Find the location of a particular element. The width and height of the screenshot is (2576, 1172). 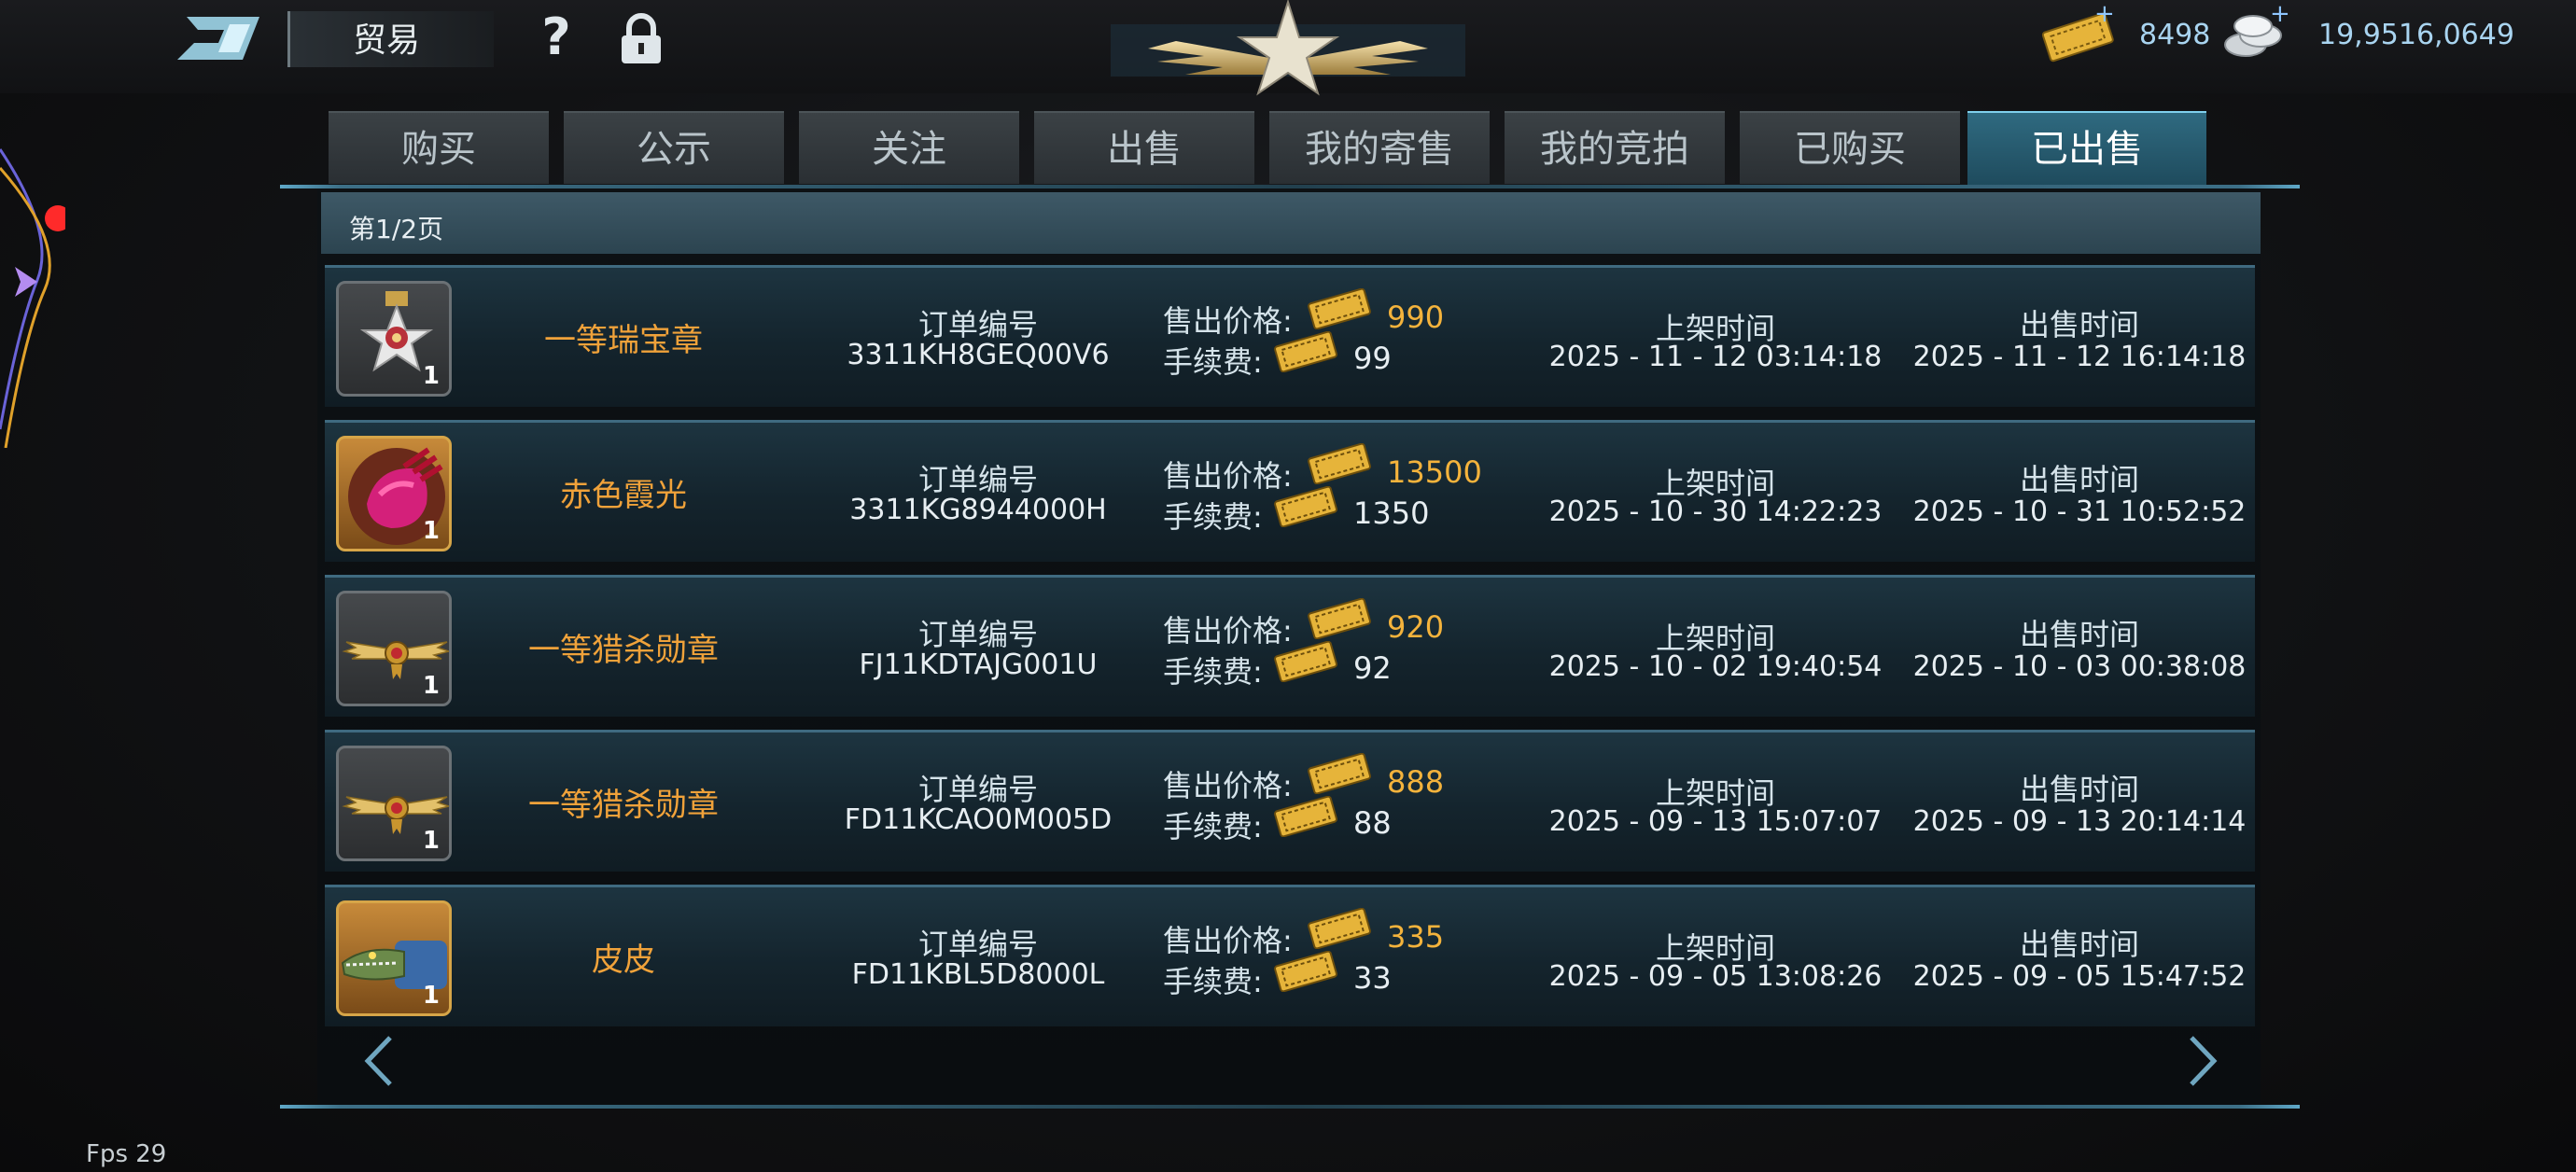

order-number: 3311KG8944000H is located at coordinates (978, 510).